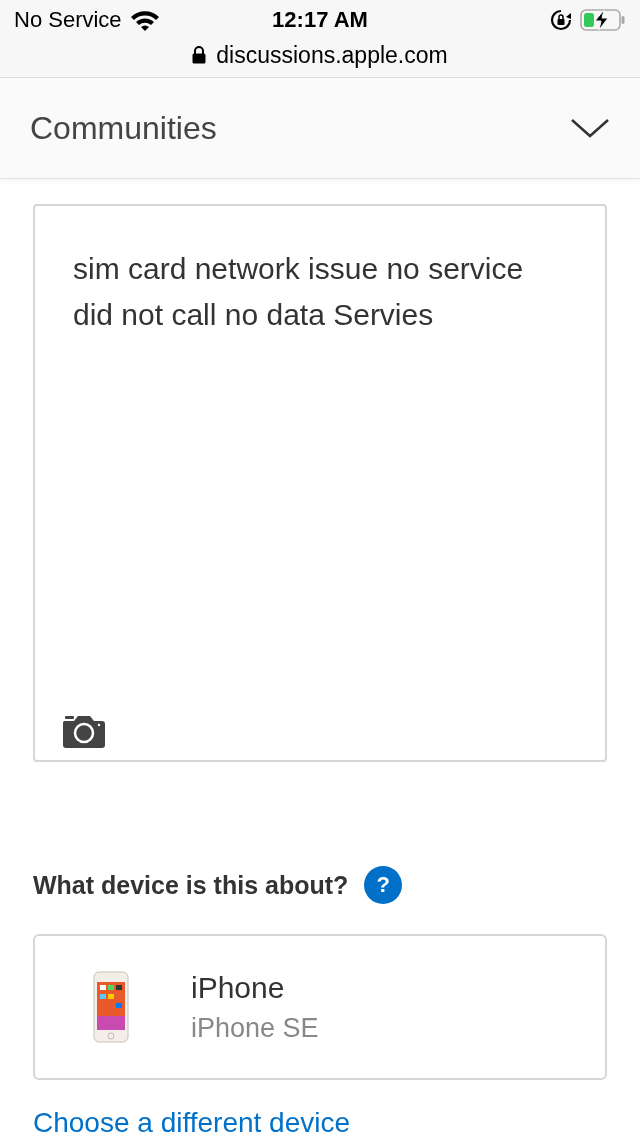 The width and height of the screenshot is (640, 1136). What do you see at coordinates (123, 128) in the screenshot?
I see `header-title: Communities` at bounding box center [123, 128].